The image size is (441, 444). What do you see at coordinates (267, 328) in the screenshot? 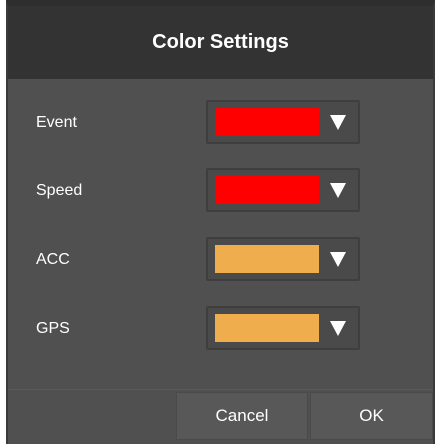
I see `gps-color-swatch` at bounding box center [267, 328].